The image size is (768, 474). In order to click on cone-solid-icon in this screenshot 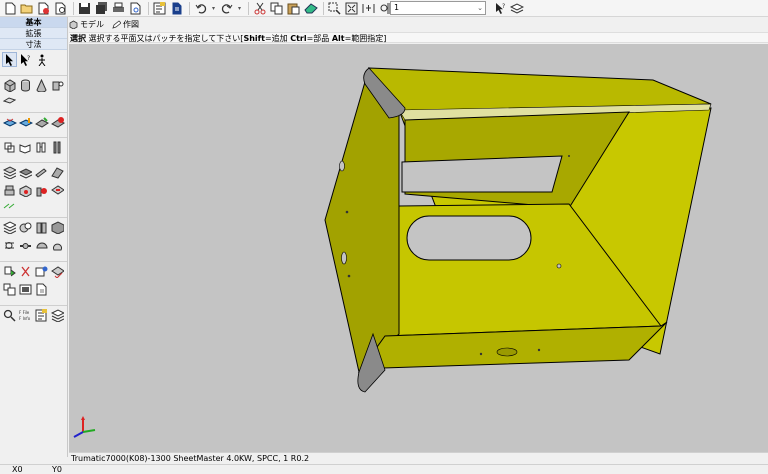, I will do `click(41, 85)`.